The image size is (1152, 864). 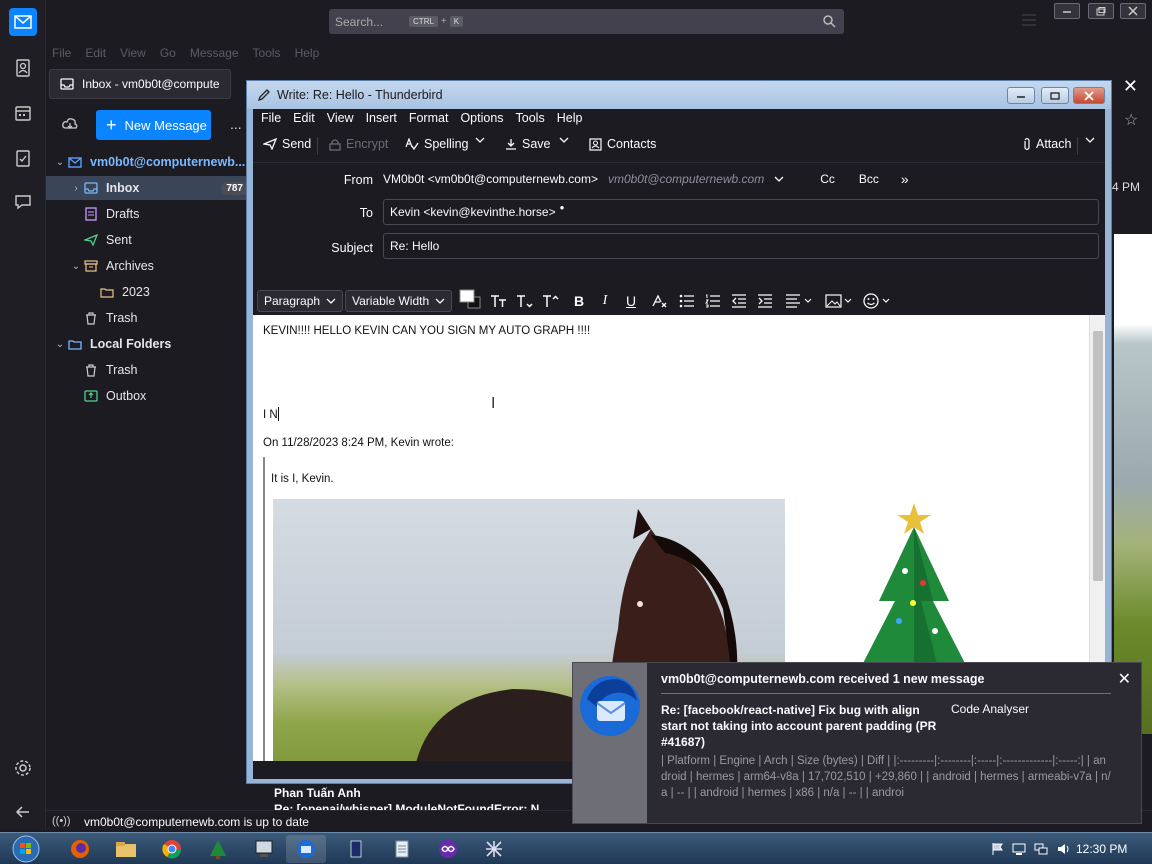 I want to click on scrollbar-thumb, so click(x=1098, y=456).